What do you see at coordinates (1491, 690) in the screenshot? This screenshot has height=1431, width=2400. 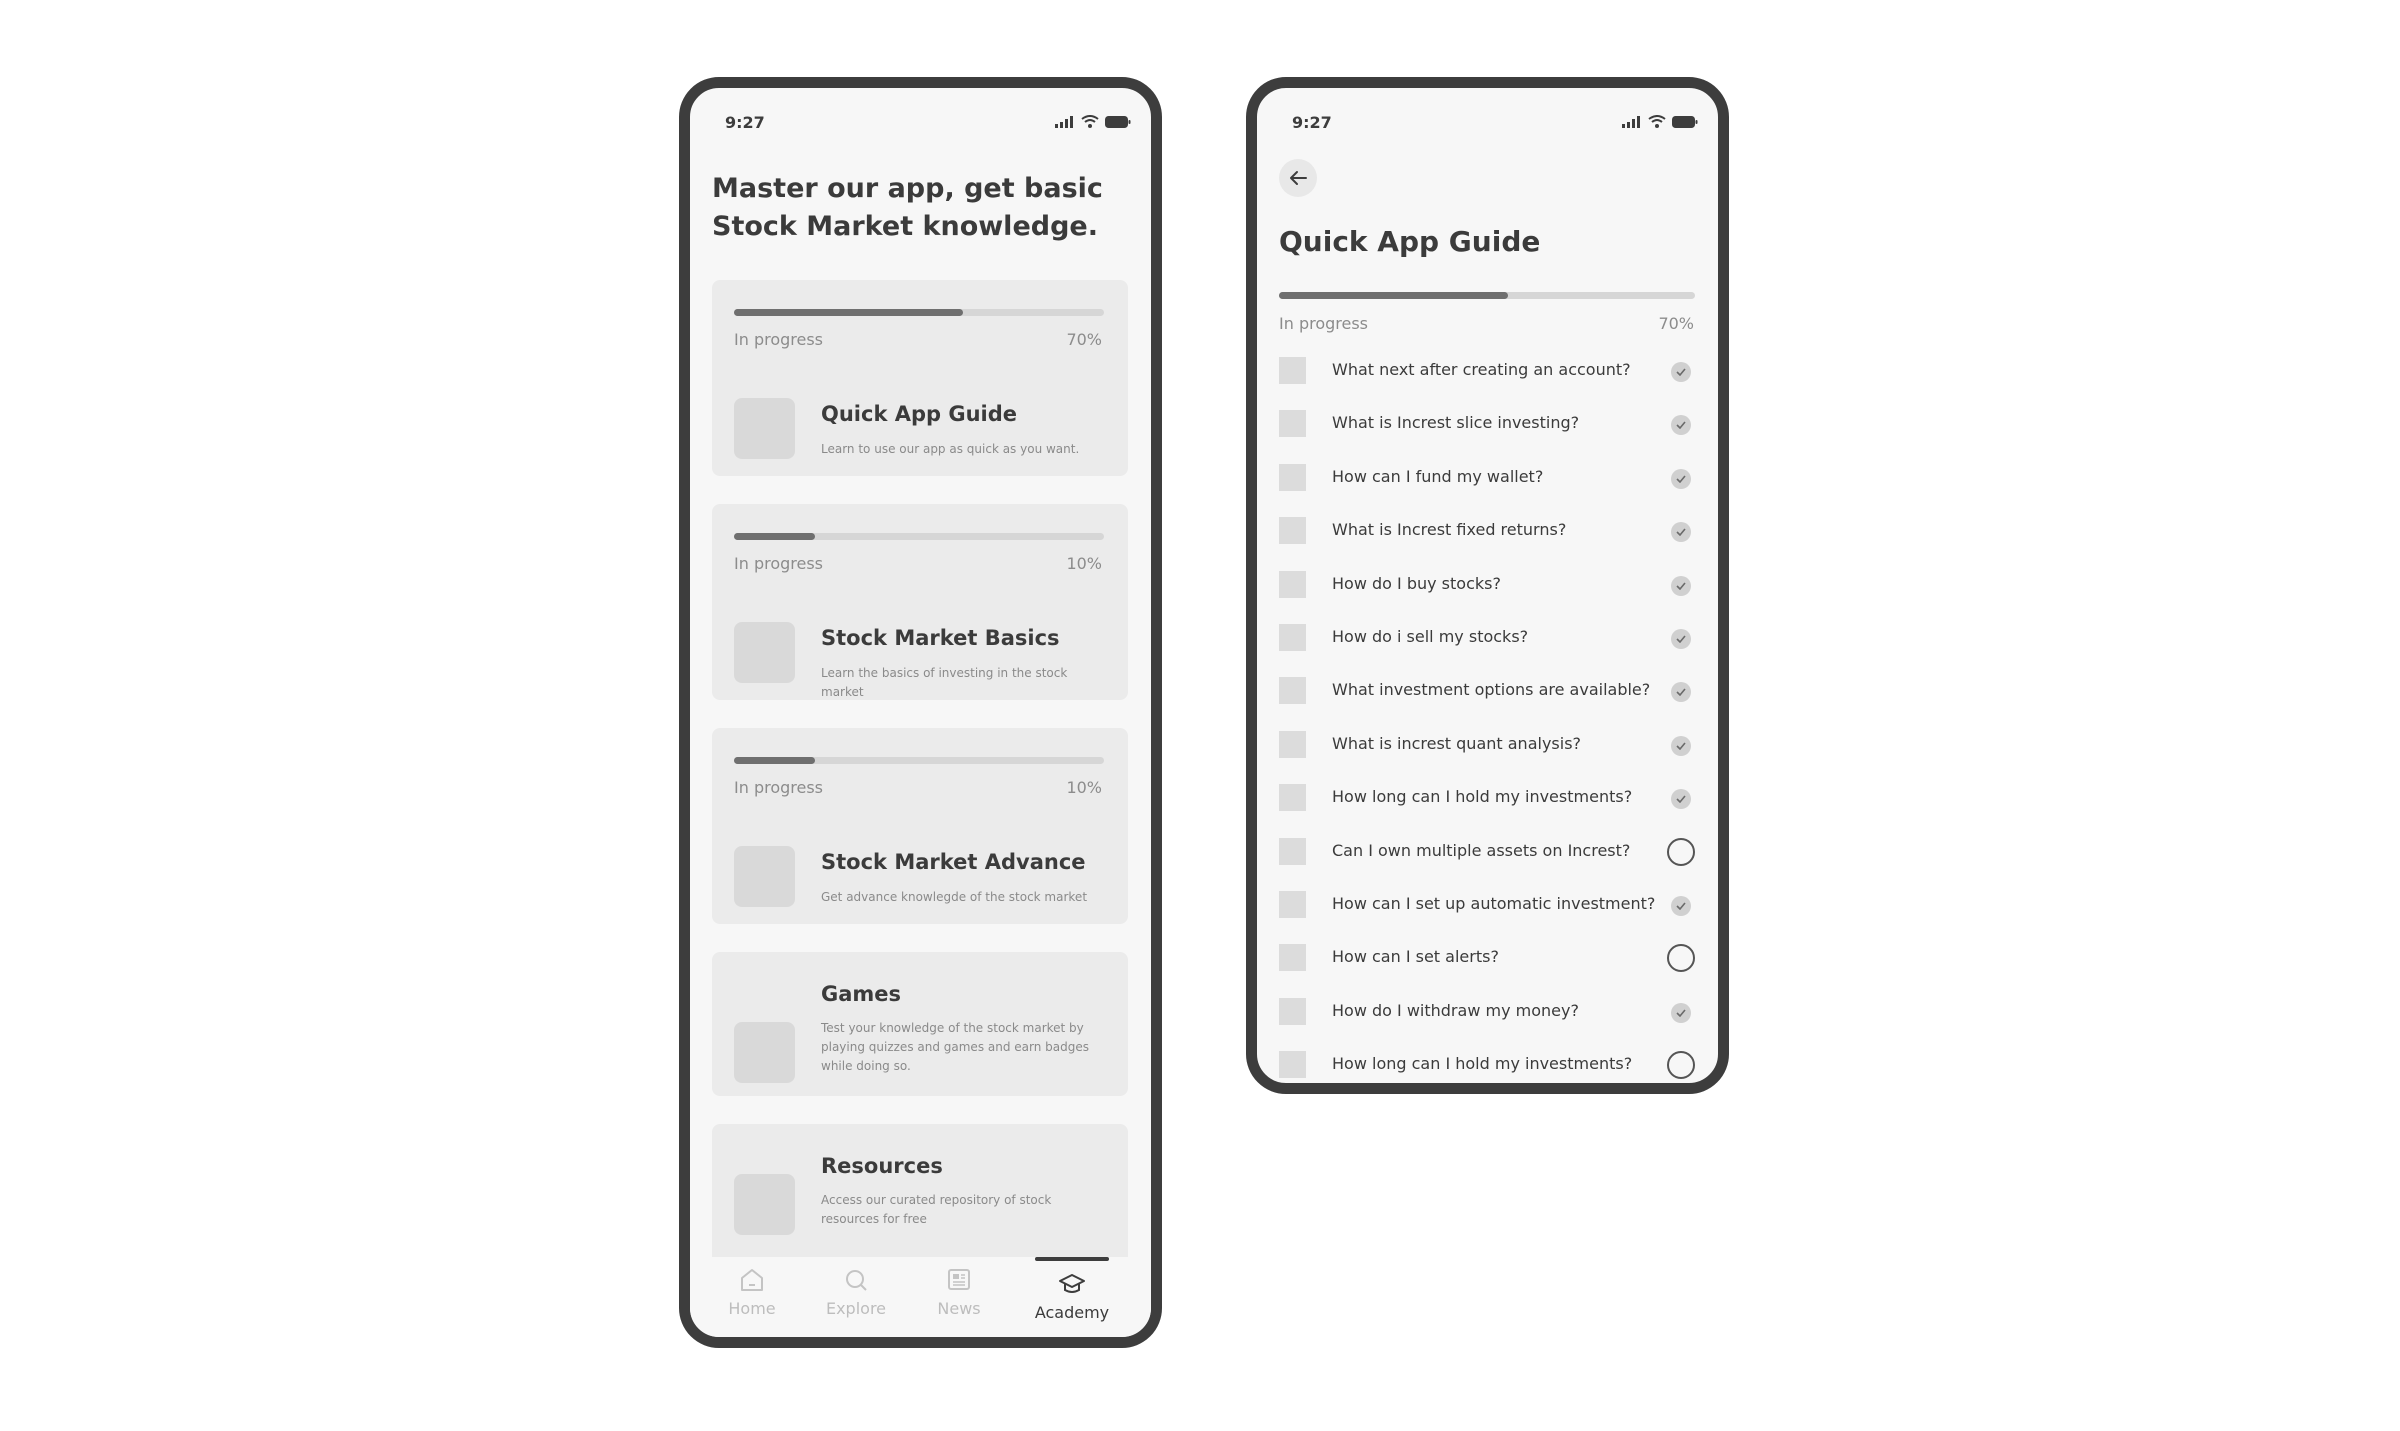 I see `question-text: What investment options are available?` at bounding box center [1491, 690].